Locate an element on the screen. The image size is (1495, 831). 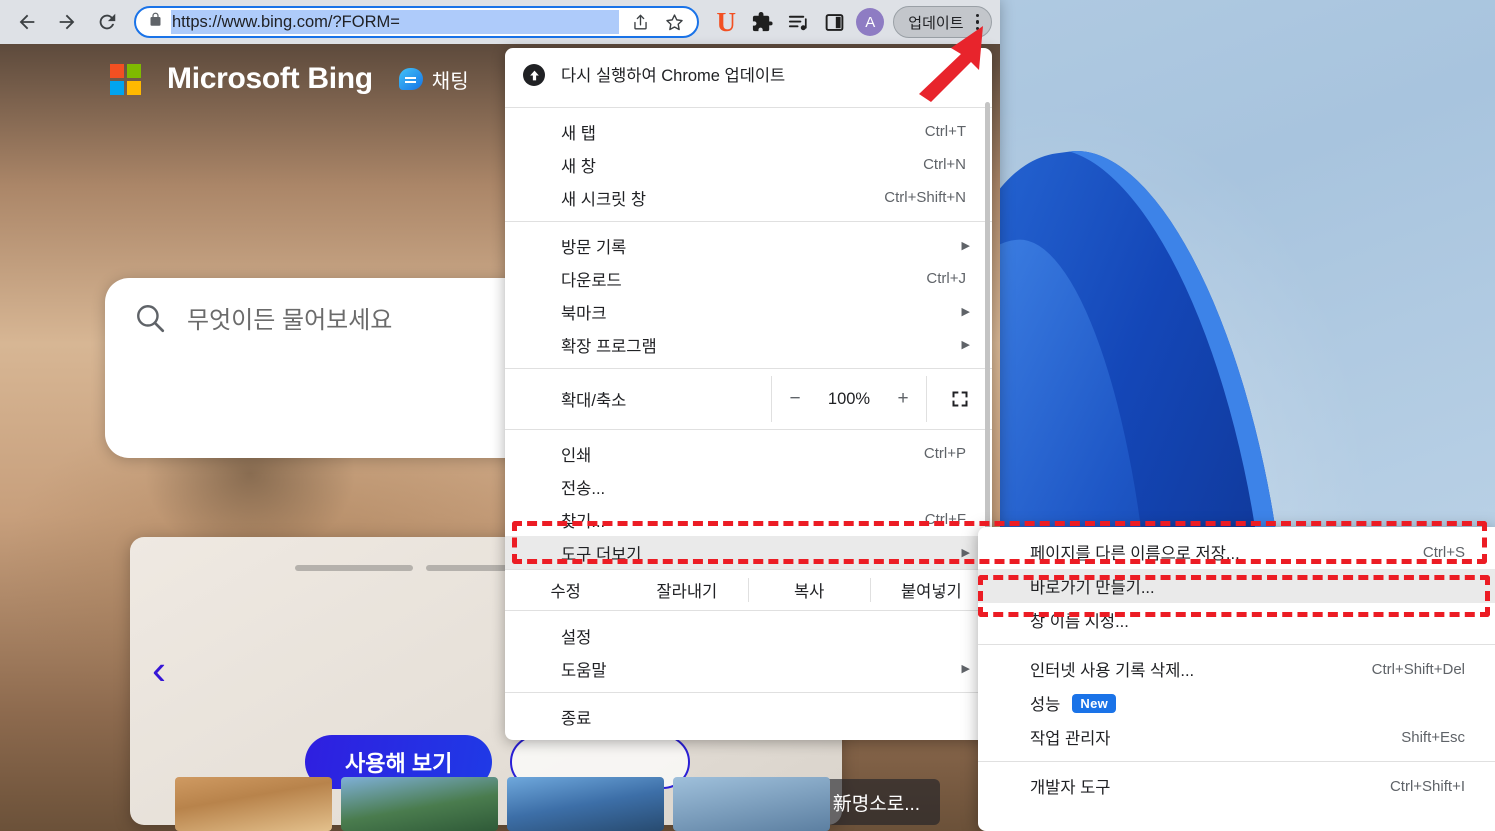
menu-item-update-chrome: 다시 실행하여 Chrome 업데이트 is located at coordinates (748, 74).